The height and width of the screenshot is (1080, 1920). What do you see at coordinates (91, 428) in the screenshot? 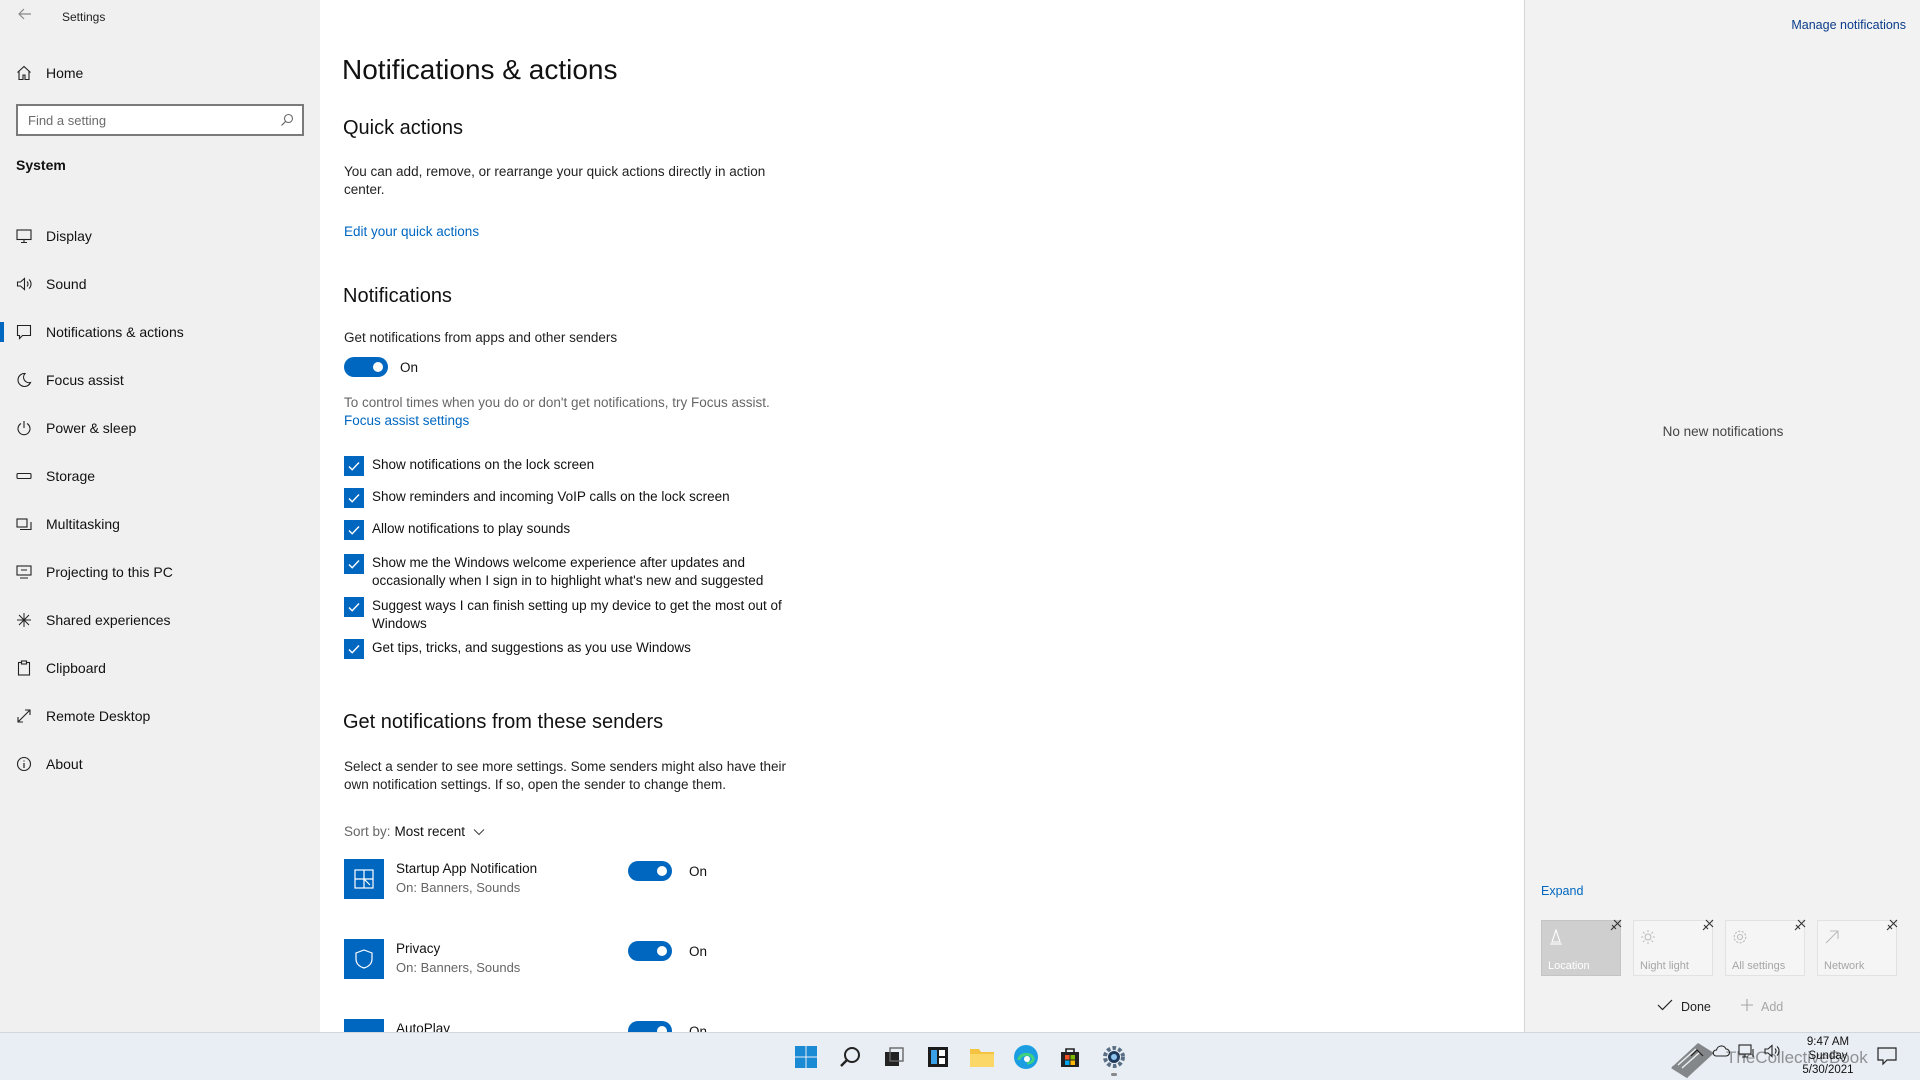
I see `sidebar-item-label: Power & sleep` at bounding box center [91, 428].